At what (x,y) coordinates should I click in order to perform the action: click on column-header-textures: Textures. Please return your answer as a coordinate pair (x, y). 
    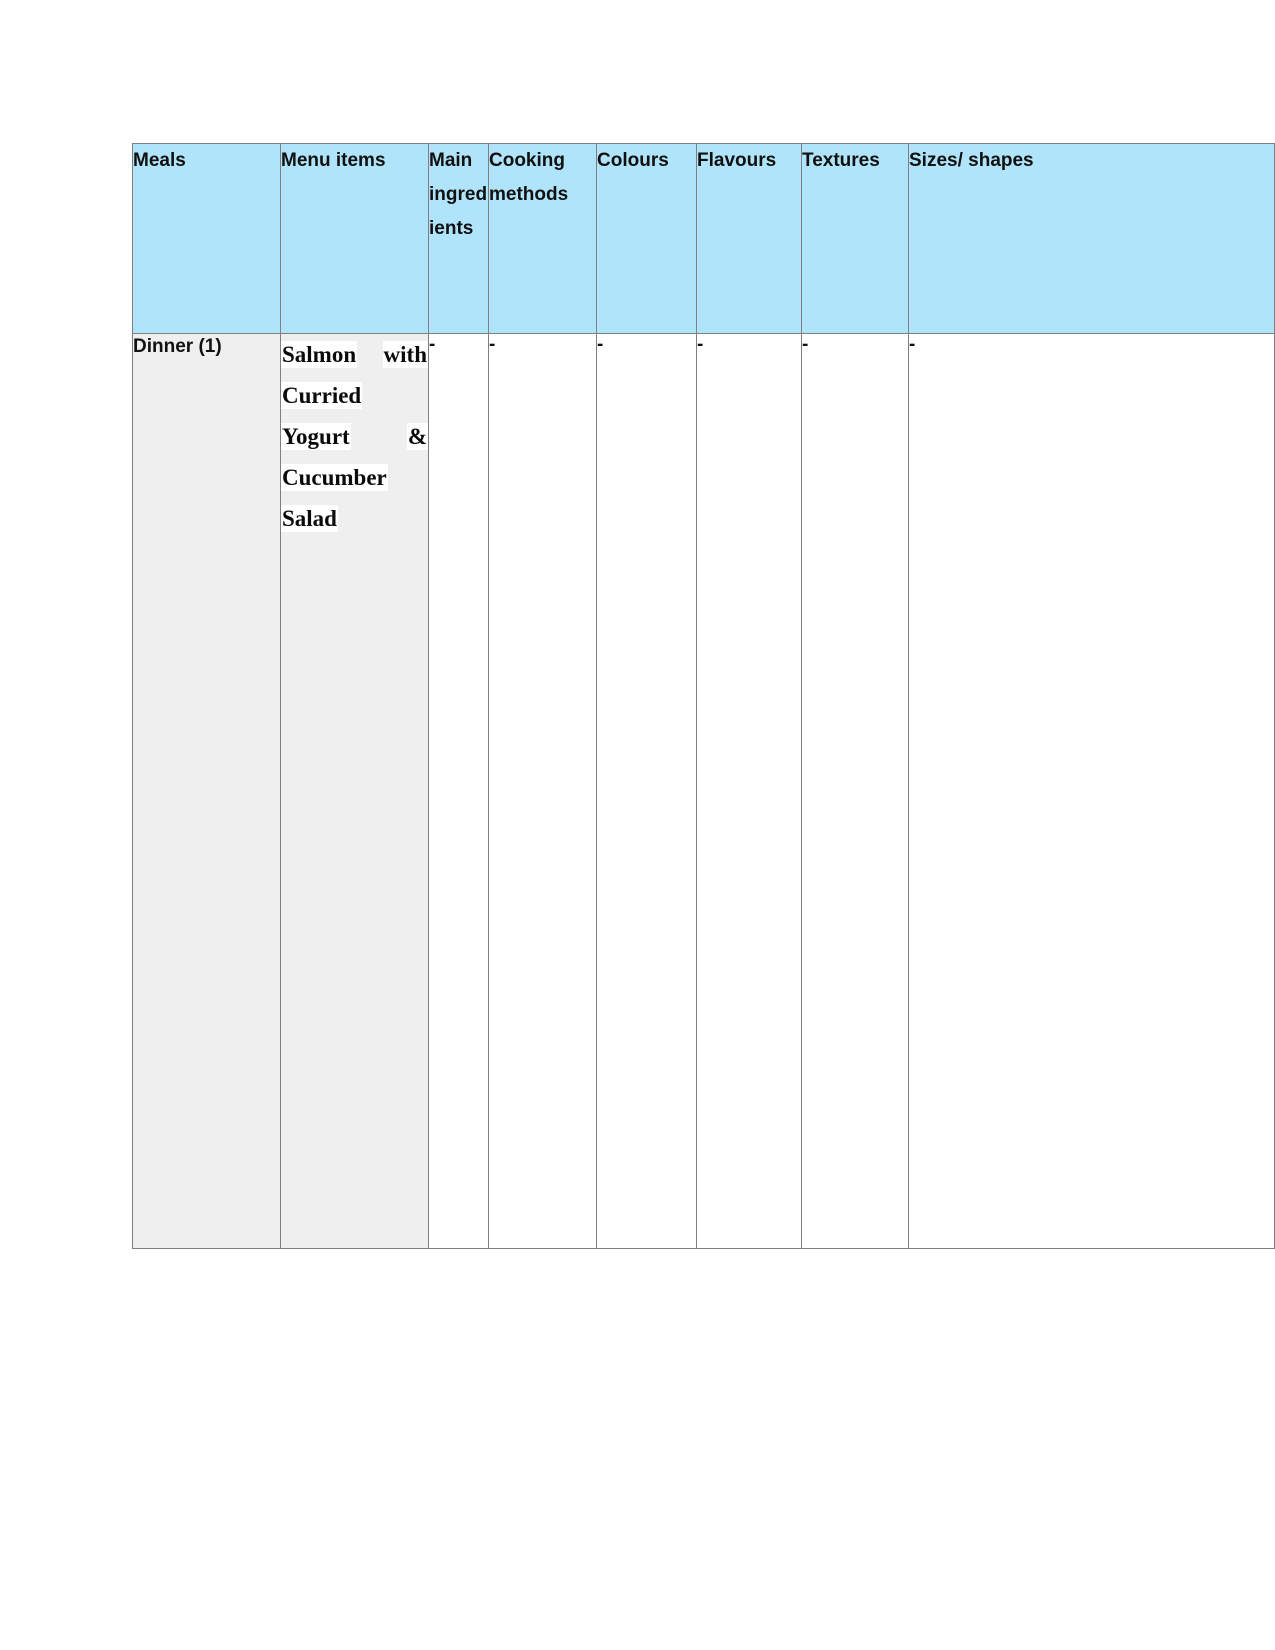
    Looking at the image, I should click on (855, 238).